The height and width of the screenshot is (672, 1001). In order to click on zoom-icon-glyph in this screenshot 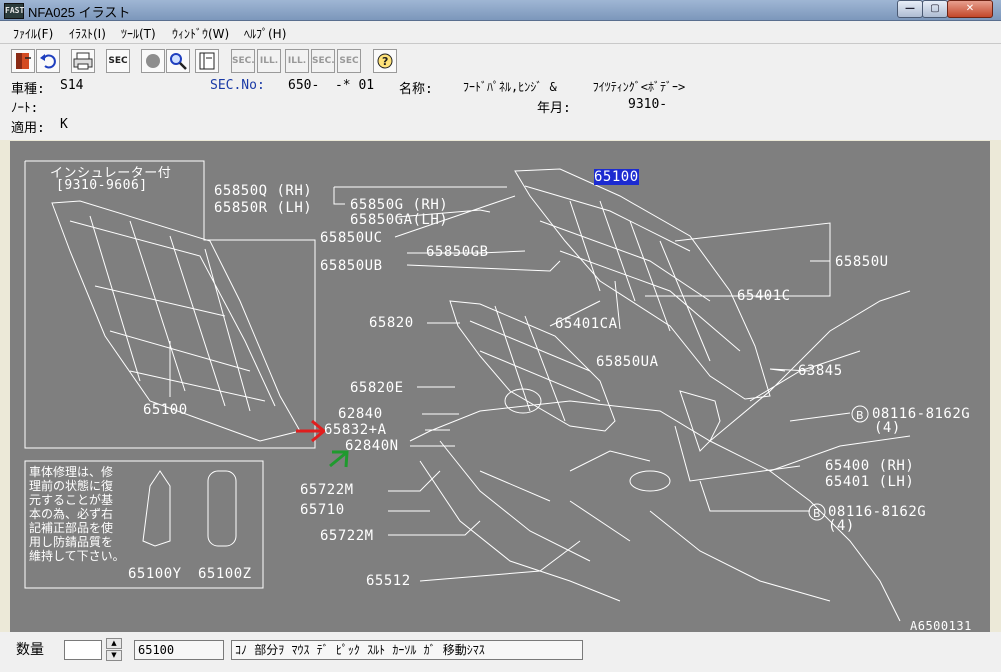, I will do `click(178, 61)`.